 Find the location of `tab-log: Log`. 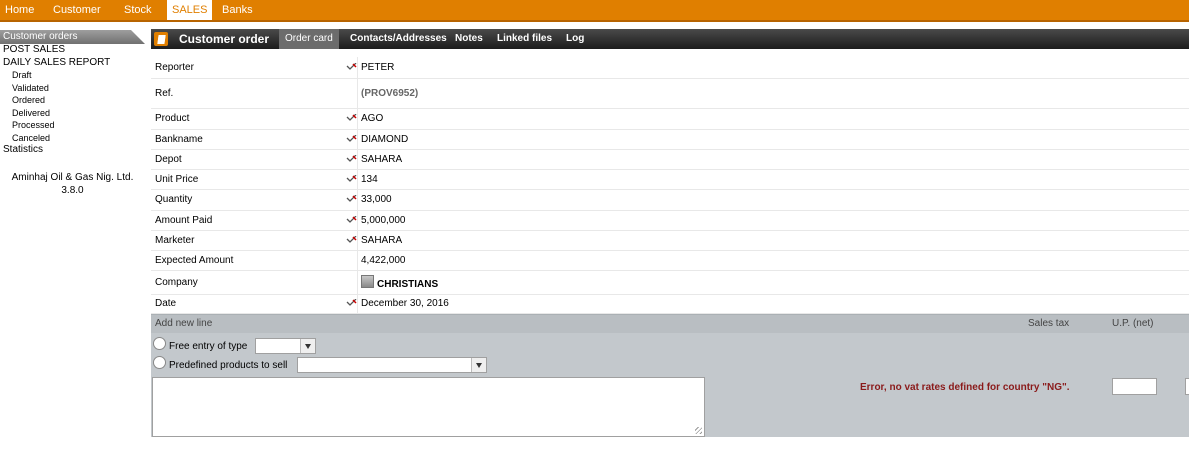

tab-log: Log is located at coordinates (575, 39).